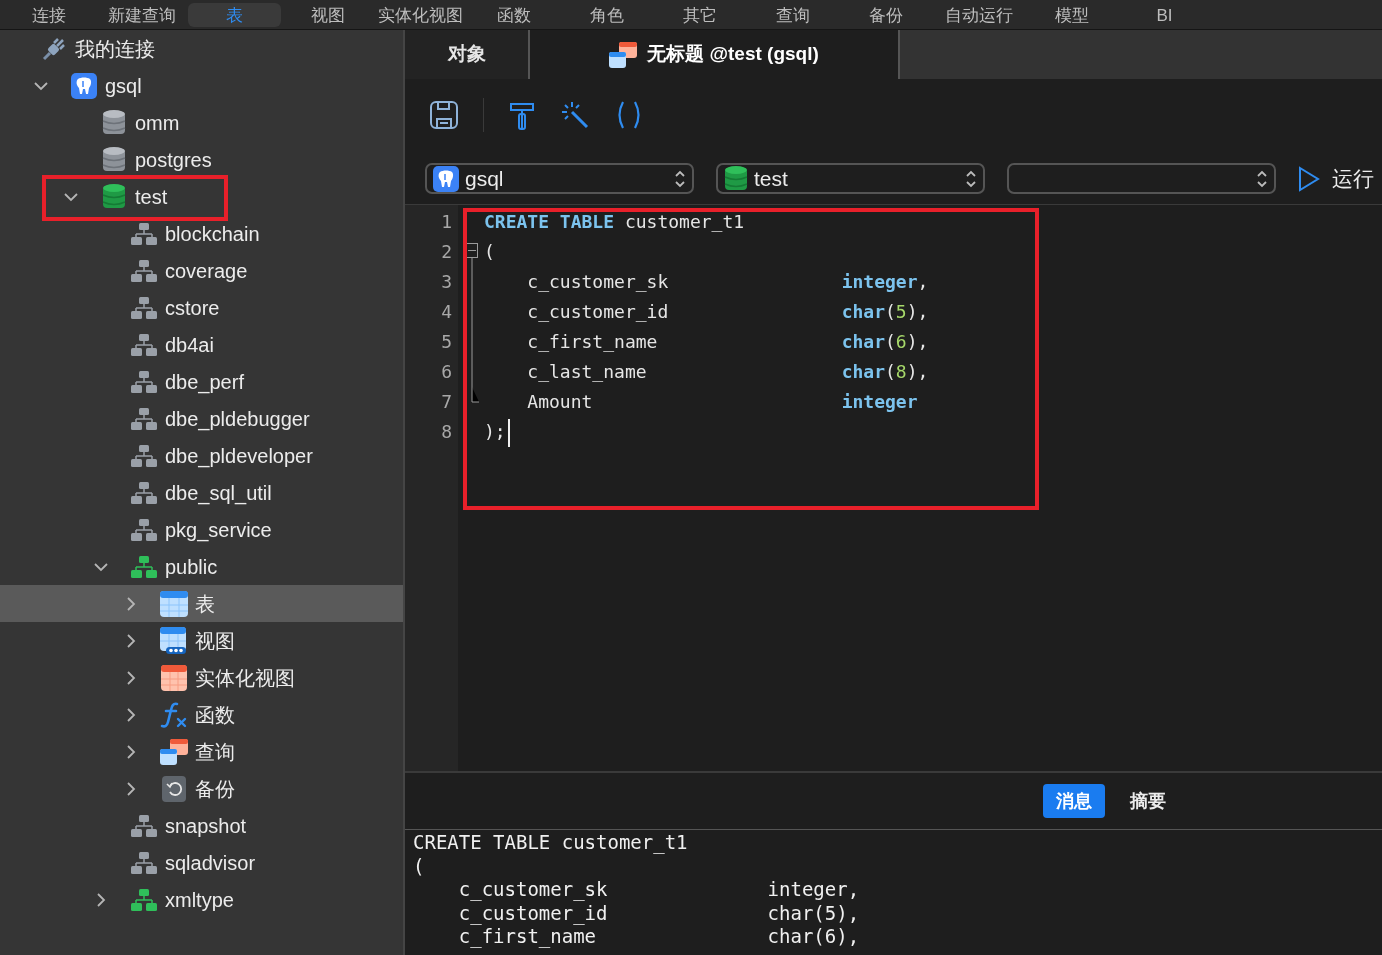 Image resolution: width=1382 pixels, height=955 pixels. Describe the element at coordinates (1309, 178) in the screenshot. I see `play-icon` at that location.